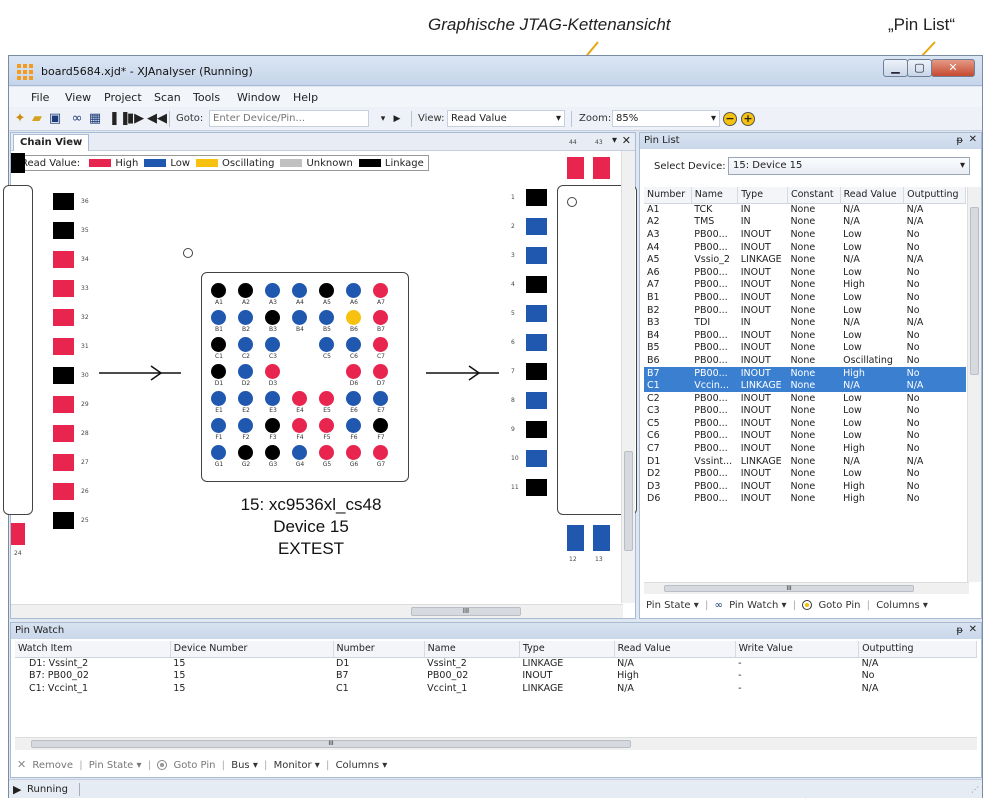 This screenshot has height=801, width=989. What do you see at coordinates (953, 68) in the screenshot?
I see `close-button: ✕` at bounding box center [953, 68].